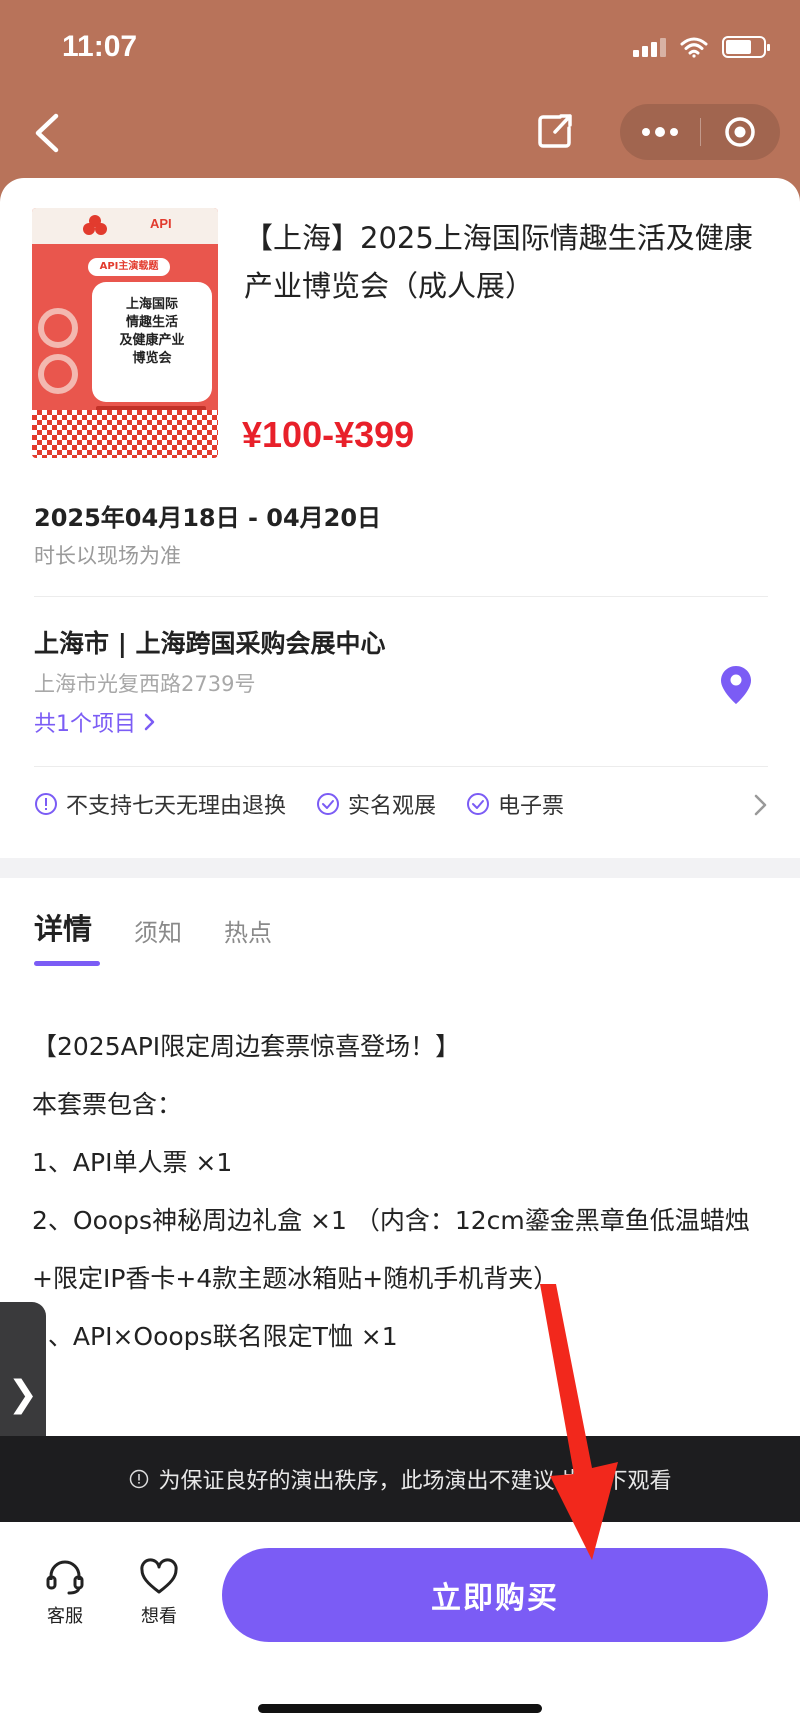  What do you see at coordinates (314, 804) in the screenshot?
I see `ticket-policies: 不支持七天无理由退换 实名观展 电子票` at bounding box center [314, 804].